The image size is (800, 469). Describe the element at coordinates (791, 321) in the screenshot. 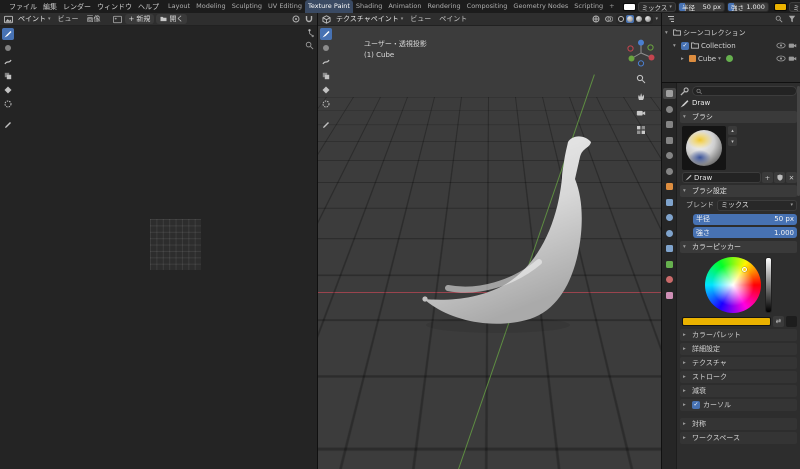

I see `secondary-color-swatch` at that location.